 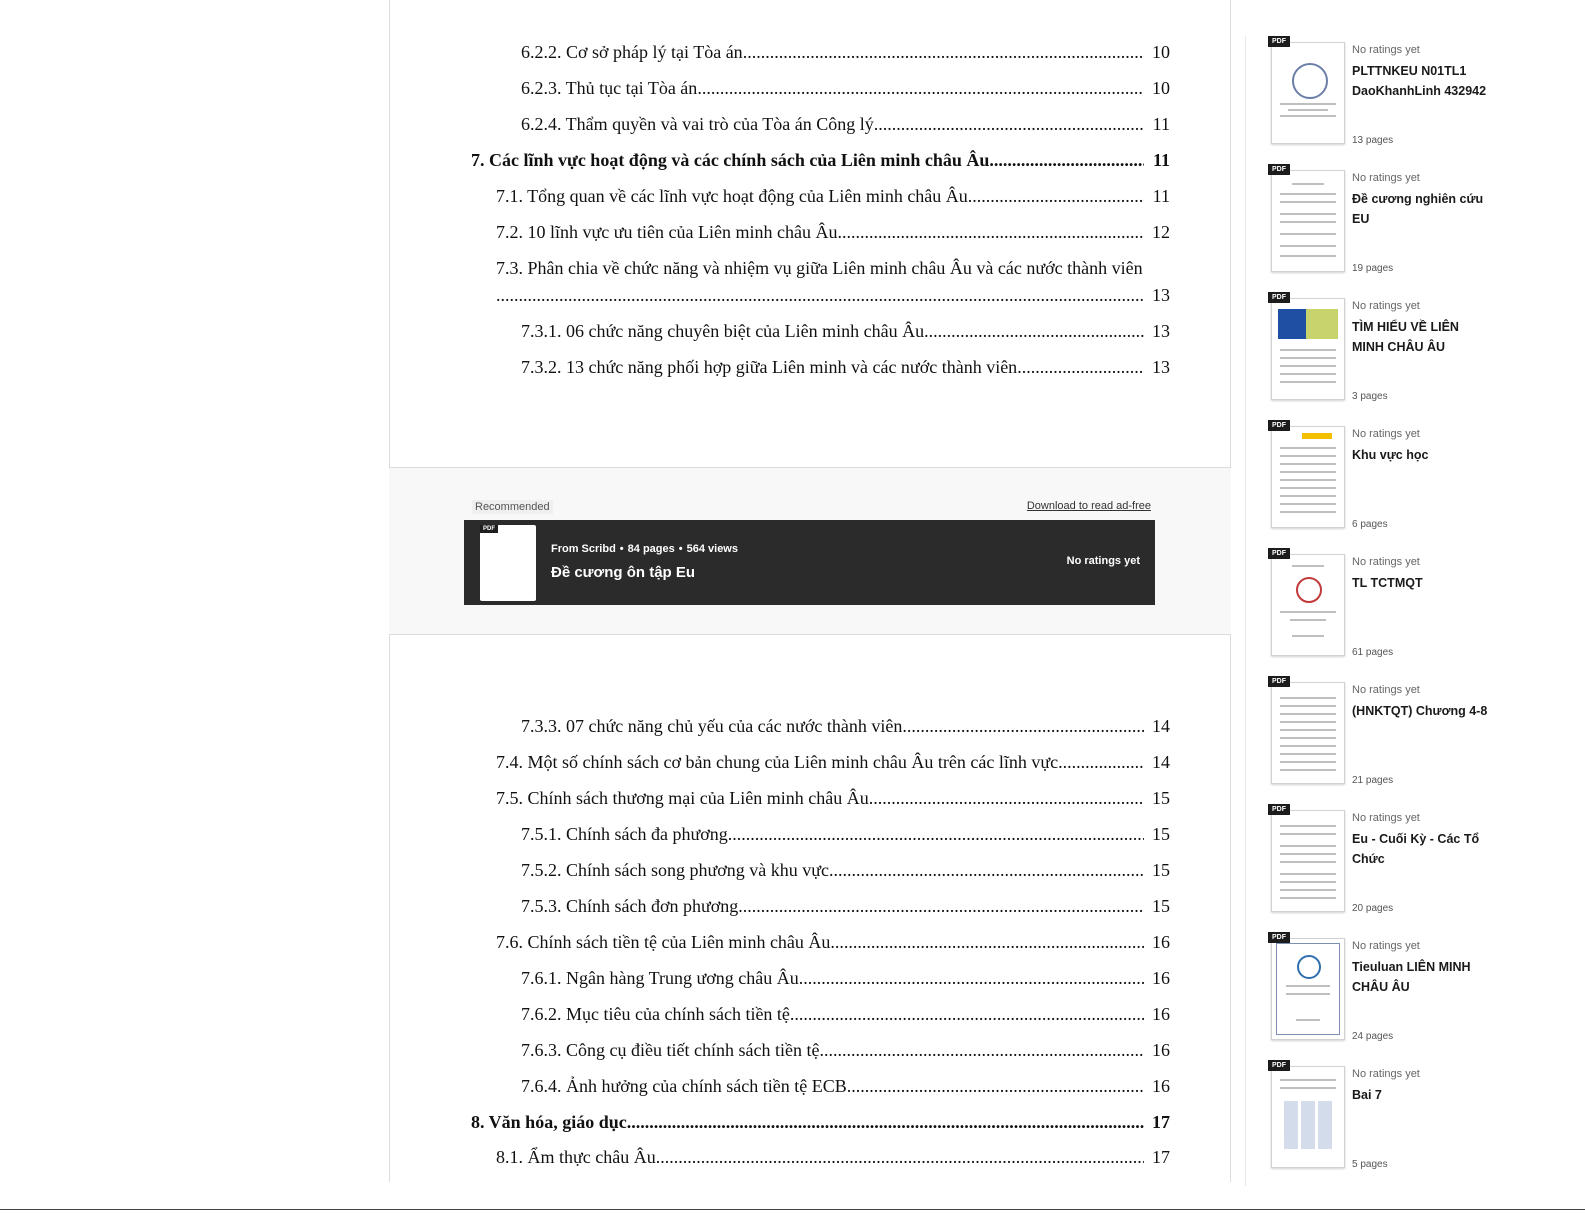 I want to click on toc-entry: 6.2.3. Thủ tục tại Tòa án10, so click(x=845, y=88).